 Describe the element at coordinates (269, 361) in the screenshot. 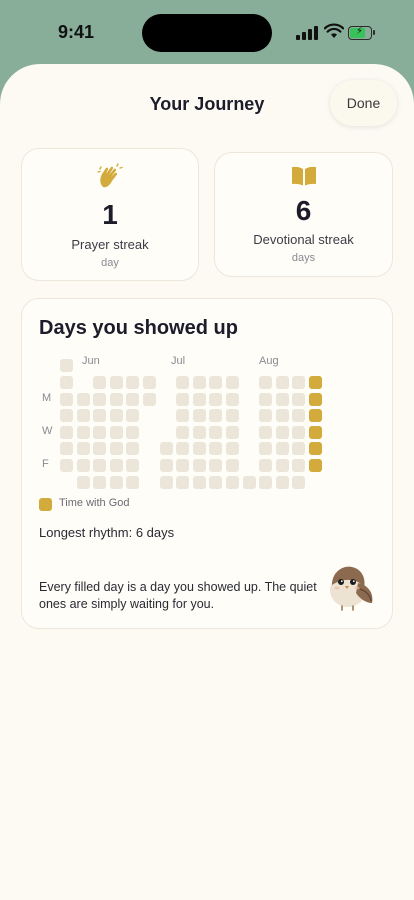

I see `month-label-aug: Aug` at that location.